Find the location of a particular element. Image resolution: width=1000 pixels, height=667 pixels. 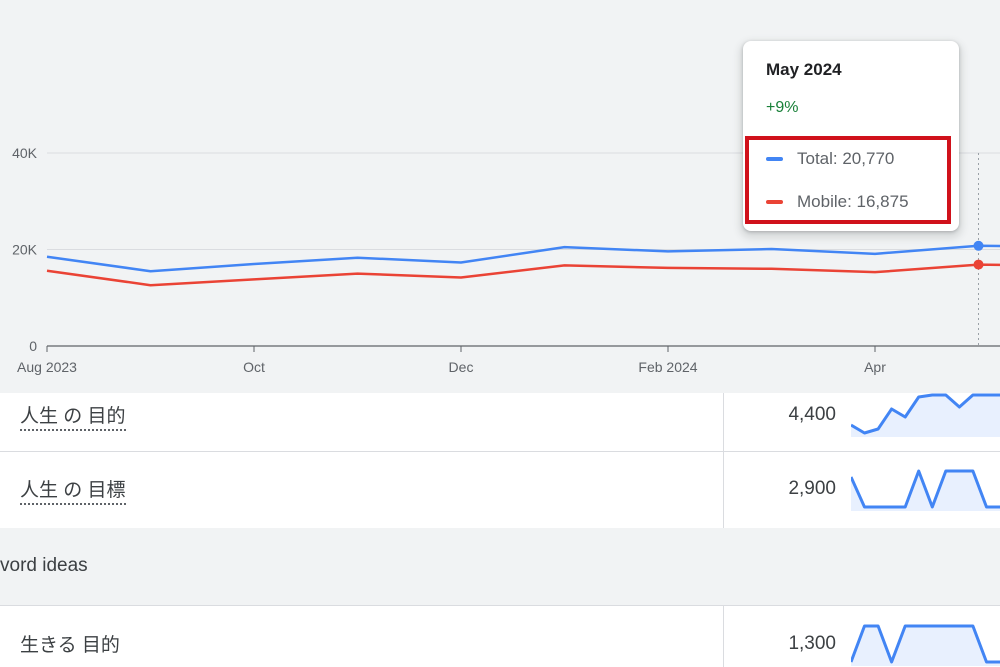

y-tick-label: 0 is located at coordinates (33, 346).